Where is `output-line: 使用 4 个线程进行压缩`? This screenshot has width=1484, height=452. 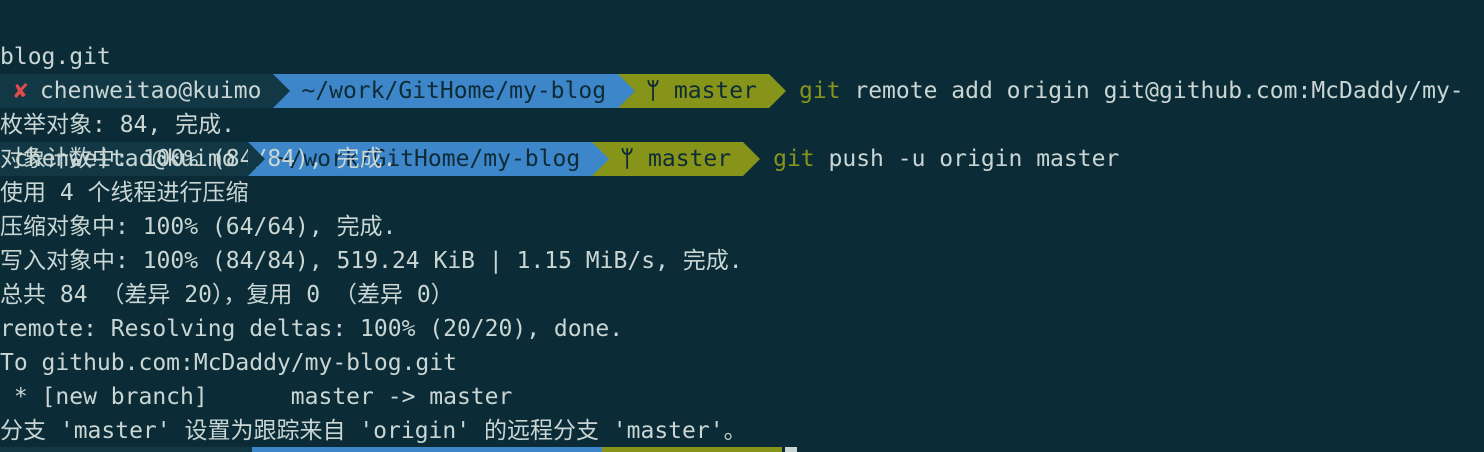
output-line: 使用 4 个线程进行压缩 is located at coordinates (124, 193).